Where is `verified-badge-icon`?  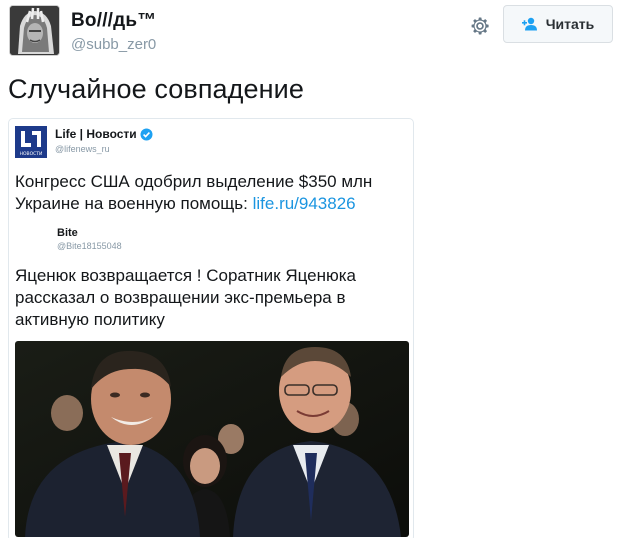
verified-badge-icon is located at coordinates (146, 134).